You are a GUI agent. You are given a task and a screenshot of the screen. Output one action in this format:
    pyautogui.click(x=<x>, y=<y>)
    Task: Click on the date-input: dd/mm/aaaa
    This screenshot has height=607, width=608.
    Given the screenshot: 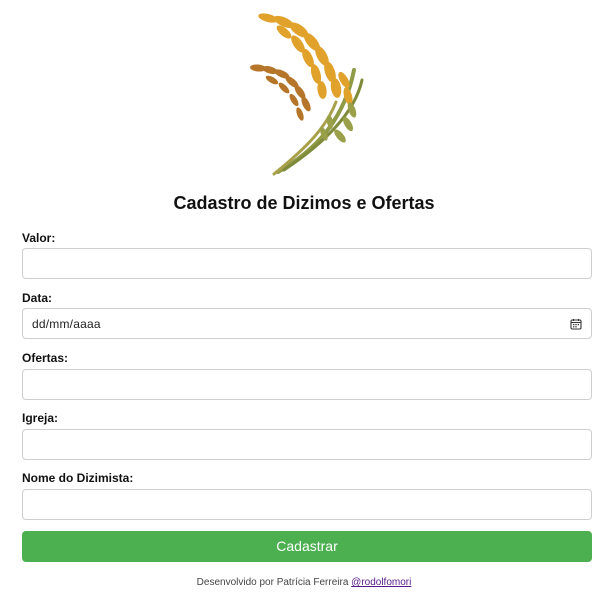 What is the action you would take?
    pyautogui.click(x=307, y=323)
    